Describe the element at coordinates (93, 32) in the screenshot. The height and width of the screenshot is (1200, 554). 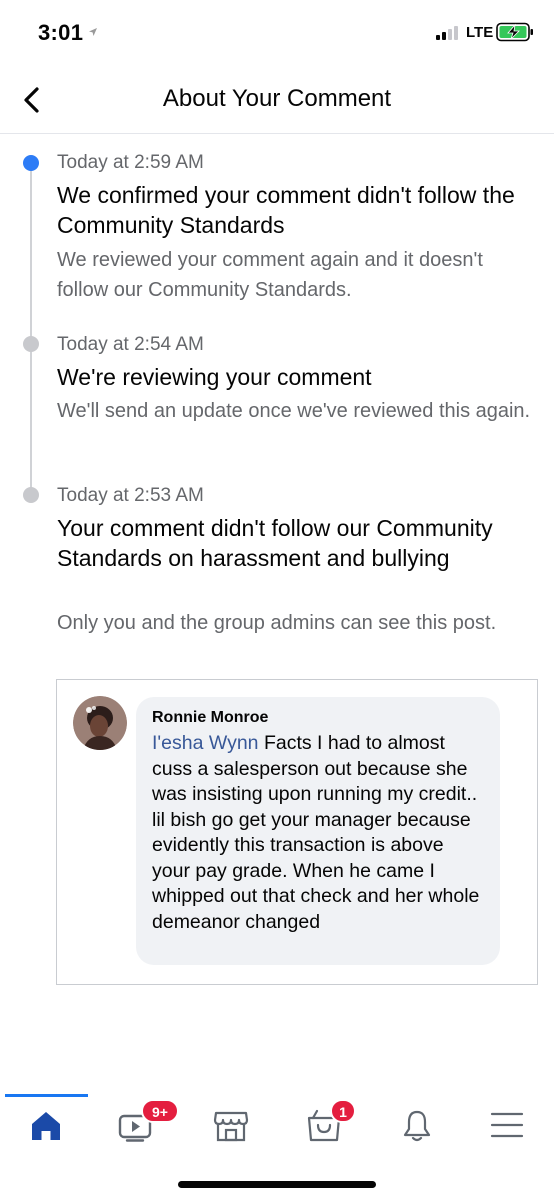
I see `location-arrow-icon` at that location.